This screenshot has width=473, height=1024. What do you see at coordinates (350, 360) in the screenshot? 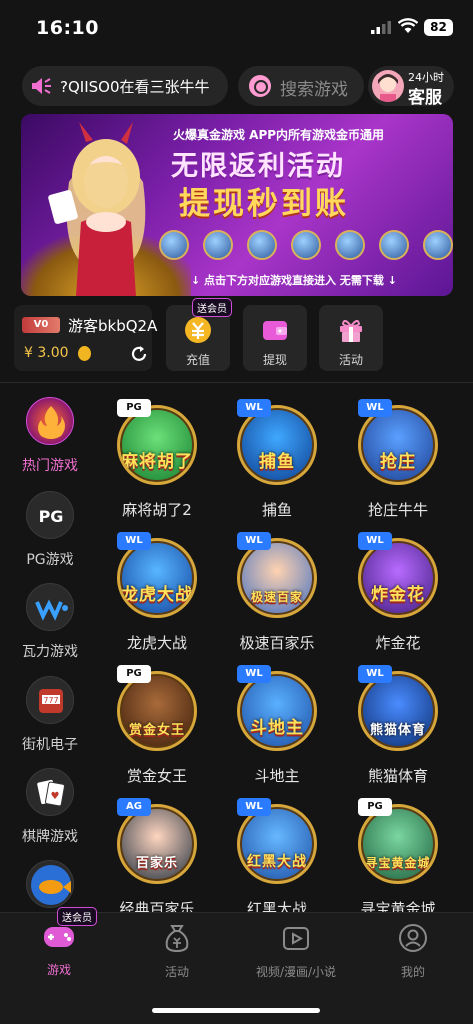
I see `activity-label: 活动` at bounding box center [350, 360].